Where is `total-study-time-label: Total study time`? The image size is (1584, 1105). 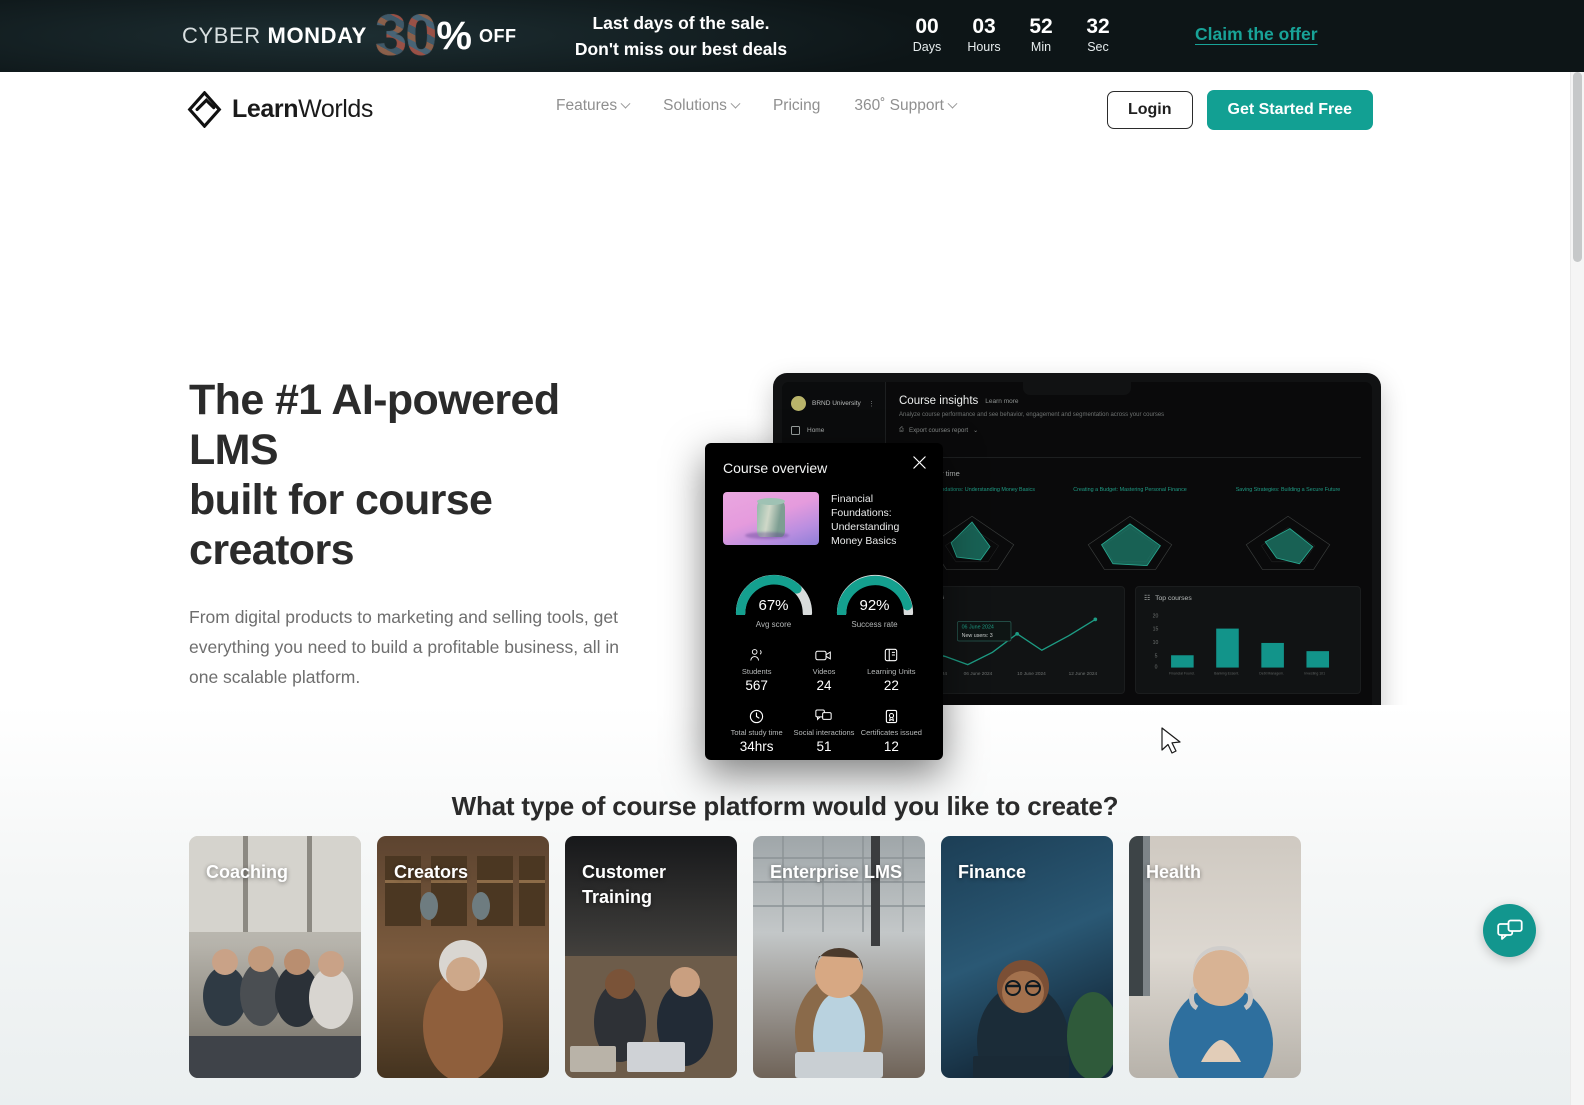
total-study-time-label: Total study time is located at coordinates (756, 732).